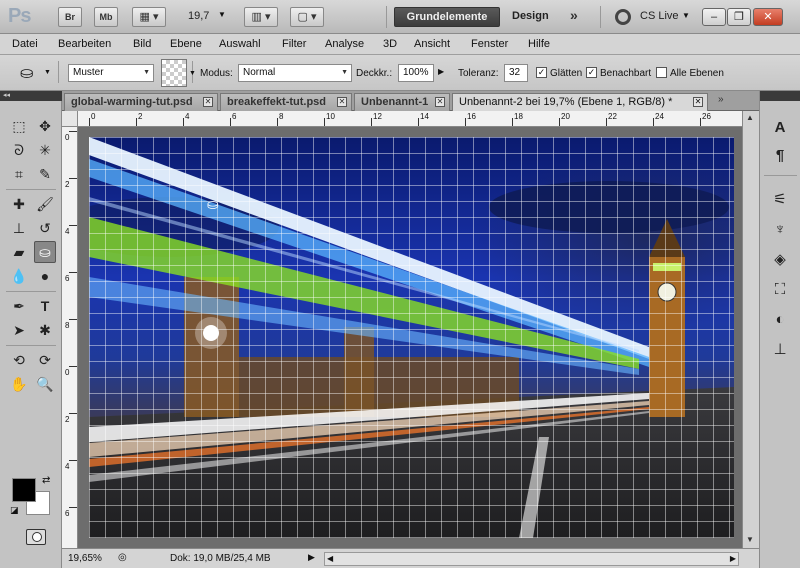  What do you see at coordinates (19, 228) in the screenshot?
I see `clone-stamp-tool-icon: ⊥` at bounding box center [19, 228].